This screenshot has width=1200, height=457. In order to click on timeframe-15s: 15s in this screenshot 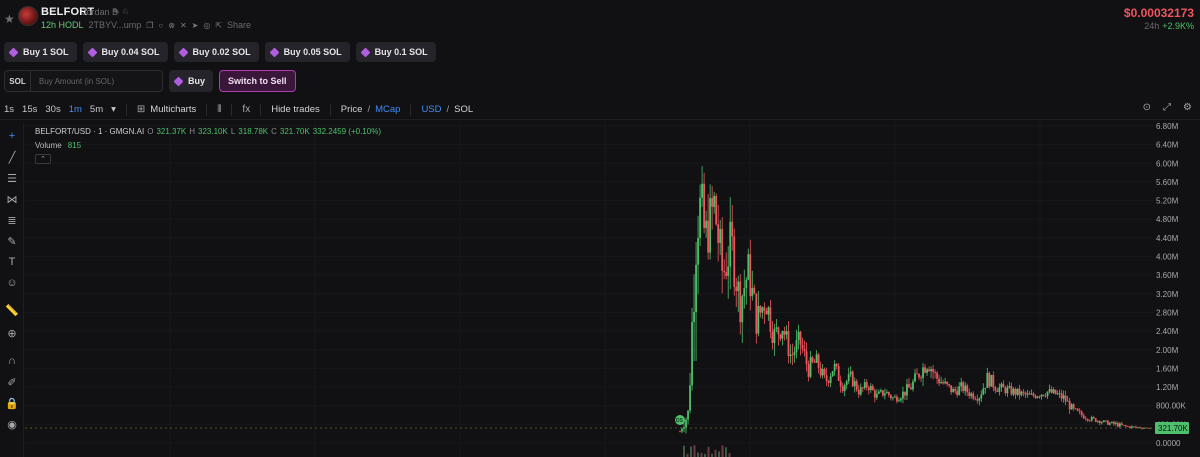, I will do `click(29, 109)`.